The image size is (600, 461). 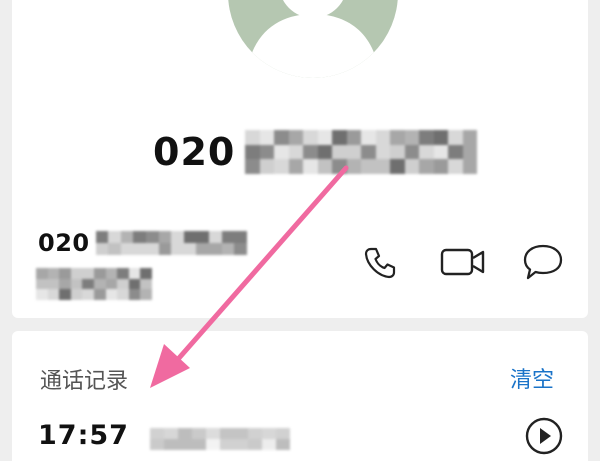 I want to click on video-camera-icon, so click(x=463, y=262).